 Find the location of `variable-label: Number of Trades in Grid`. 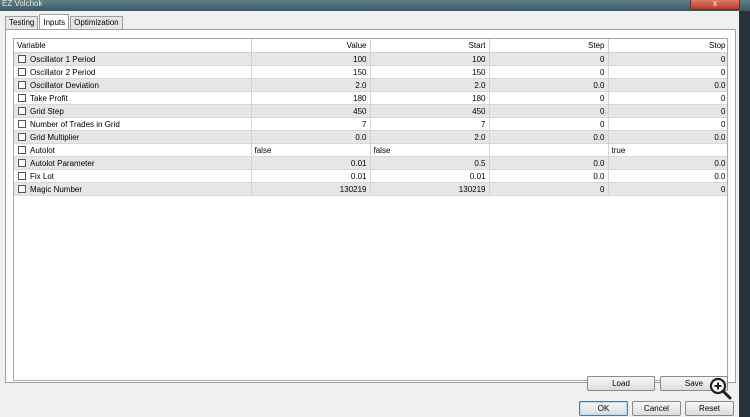

variable-label: Number of Trades in Grid is located at coordinates (75, 124).